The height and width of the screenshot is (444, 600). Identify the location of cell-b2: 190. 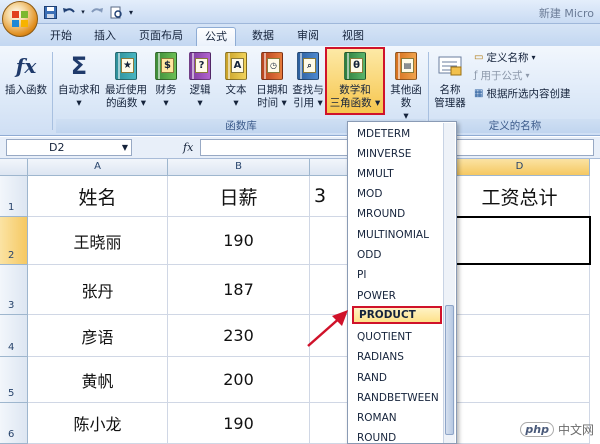
(239, 241).